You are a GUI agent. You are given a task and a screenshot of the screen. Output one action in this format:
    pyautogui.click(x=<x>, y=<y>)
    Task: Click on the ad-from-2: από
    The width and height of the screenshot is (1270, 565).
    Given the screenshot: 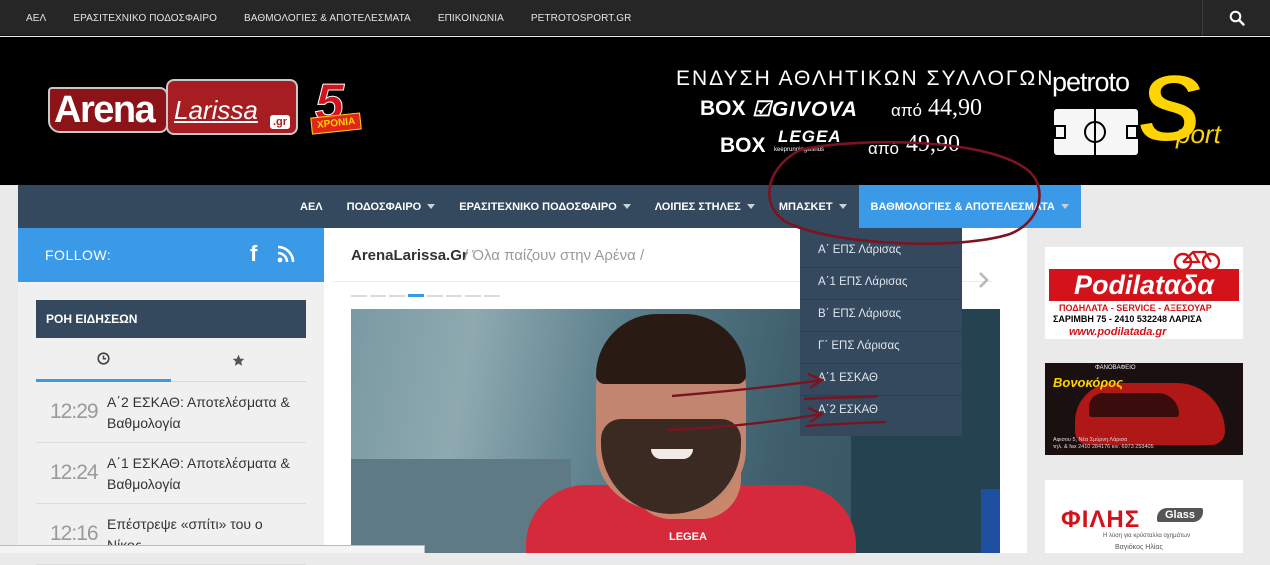 What is the action you would take?
    pyautogui.click(x=884, y=148)
    